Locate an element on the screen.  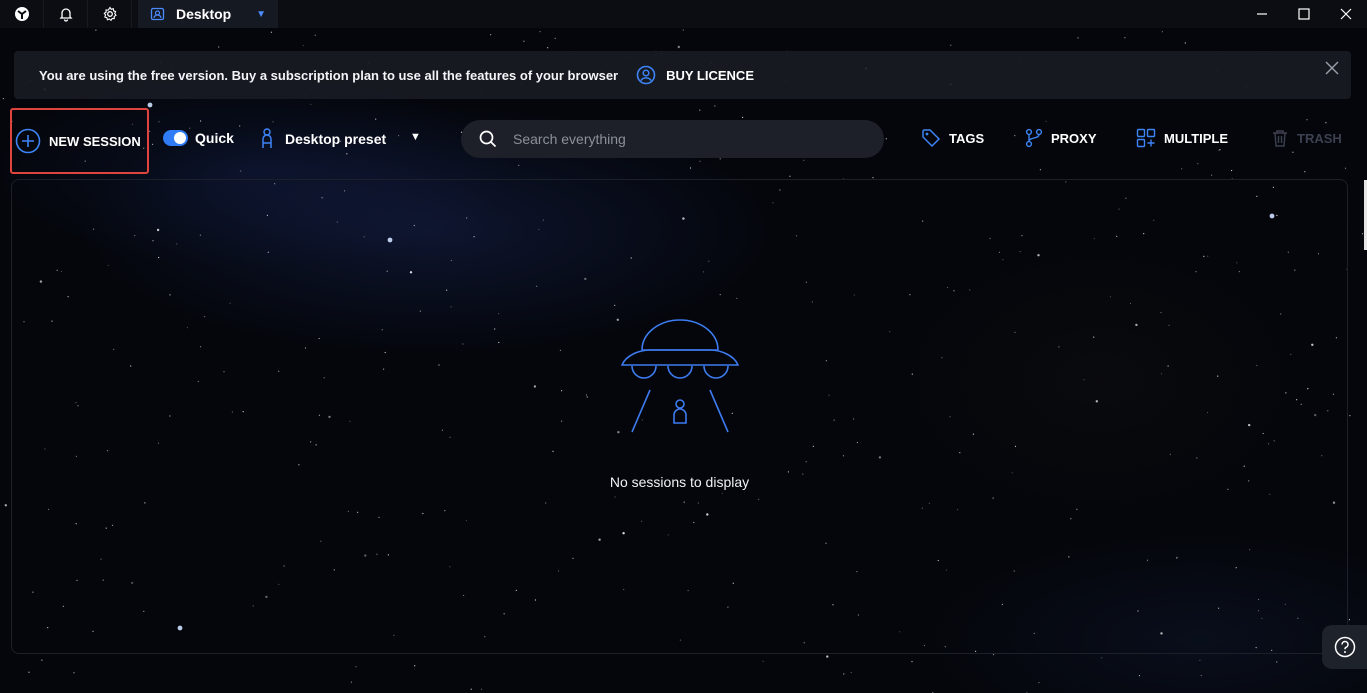
quick-toggle-group: Quick is located at coordinates (198, 138).